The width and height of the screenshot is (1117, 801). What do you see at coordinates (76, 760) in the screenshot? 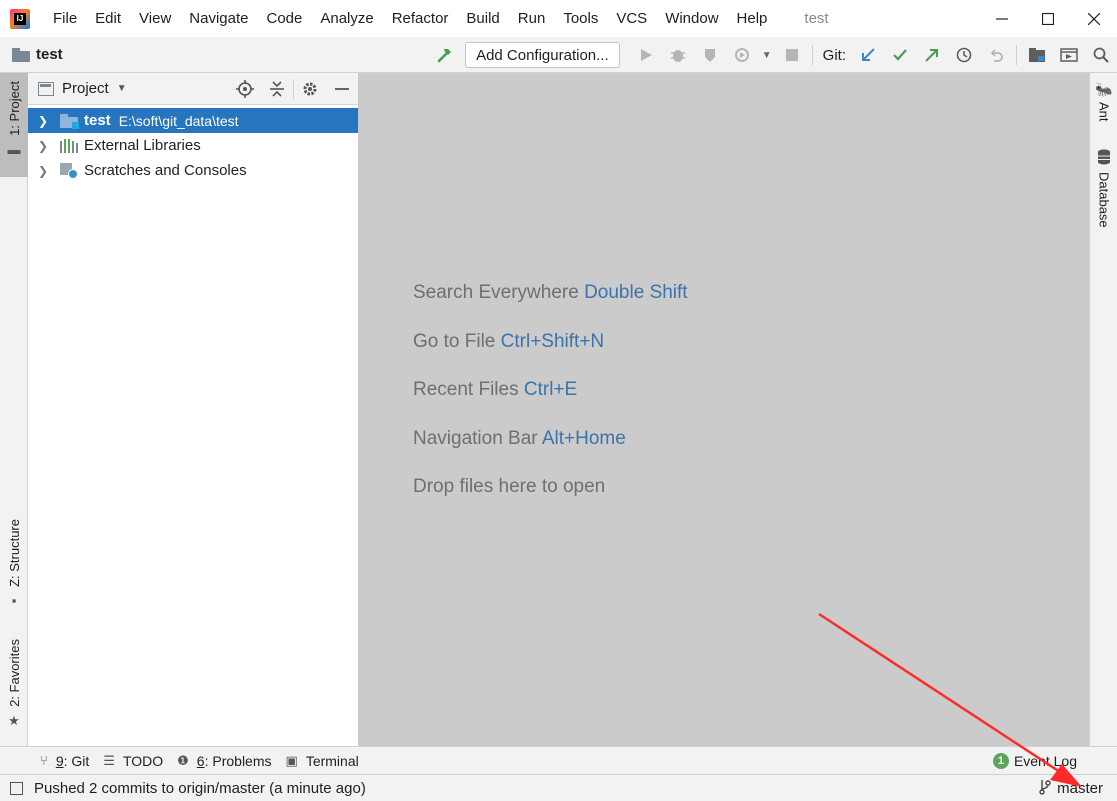
I see `tool-window-git-label: : Git` at bounding box center [76, 760].